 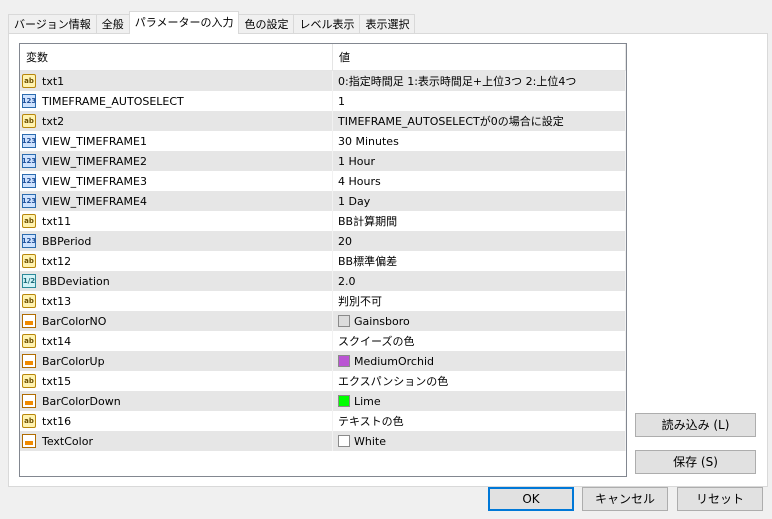 I want to click on table-row: TextColor White, so click(x=323, y=441).